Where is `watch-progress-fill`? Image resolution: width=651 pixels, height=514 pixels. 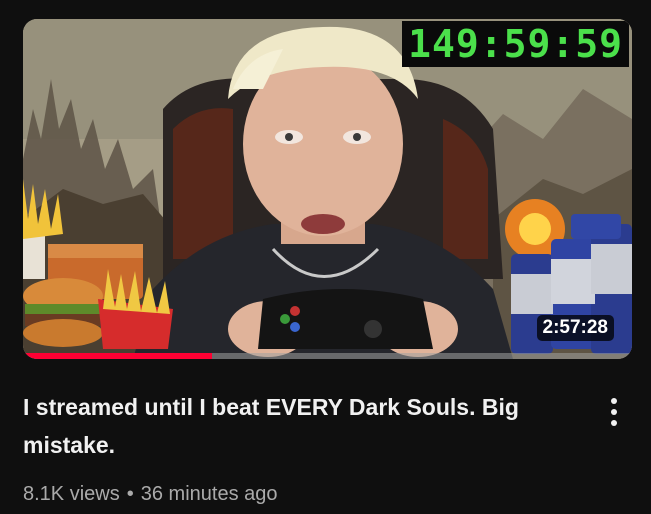 watch-progress-fill is located at coordinates (117, 356).